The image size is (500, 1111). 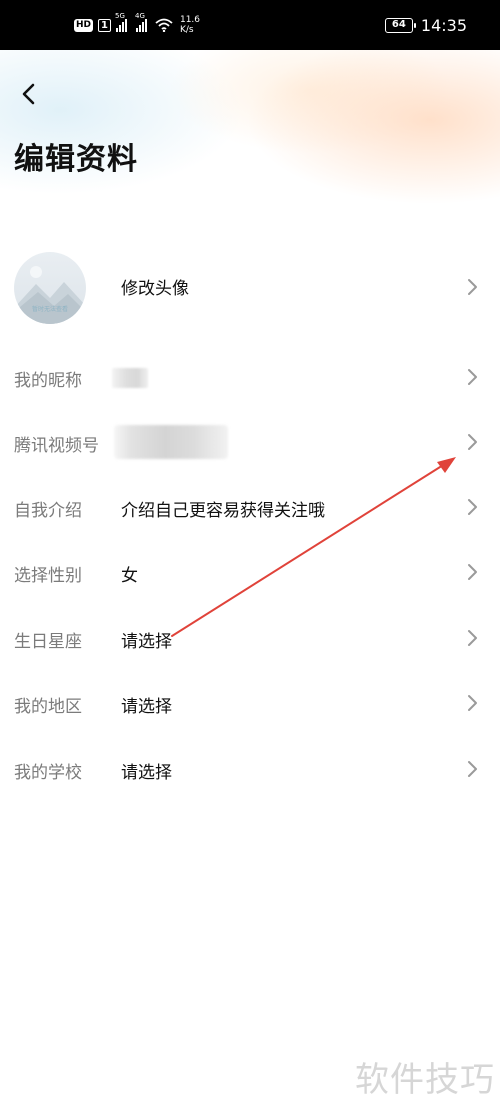 I want to click on avatar: 暂时无法查看, so click(x=50, y=288).